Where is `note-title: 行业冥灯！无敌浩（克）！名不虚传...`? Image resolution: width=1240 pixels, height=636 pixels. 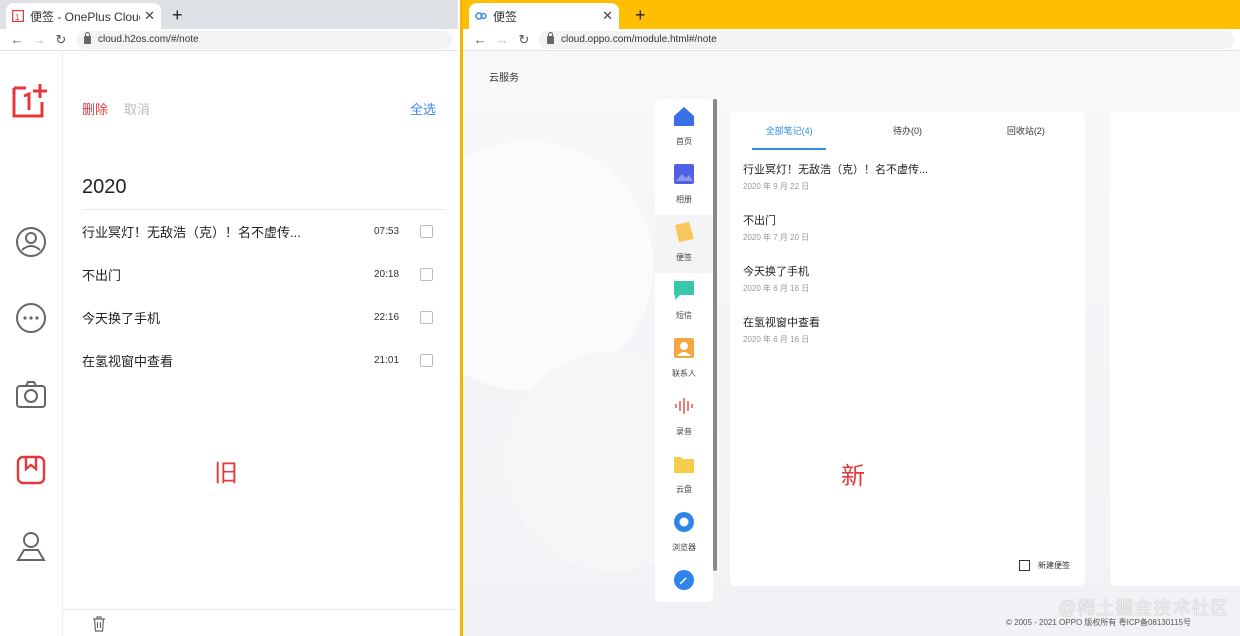
note-title: 行业冥灯！无敌浩（克）！名不虚传... is located at coordinates (836, 170).